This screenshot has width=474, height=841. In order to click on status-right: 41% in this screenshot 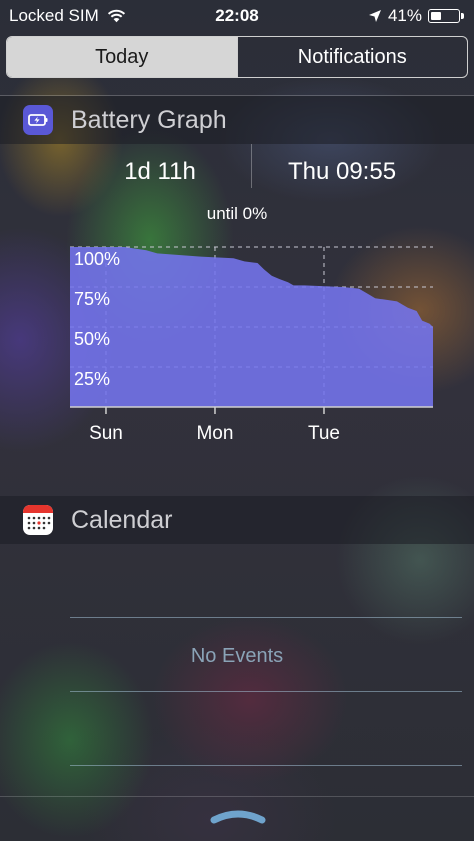, I will do `click(416, 16)`.